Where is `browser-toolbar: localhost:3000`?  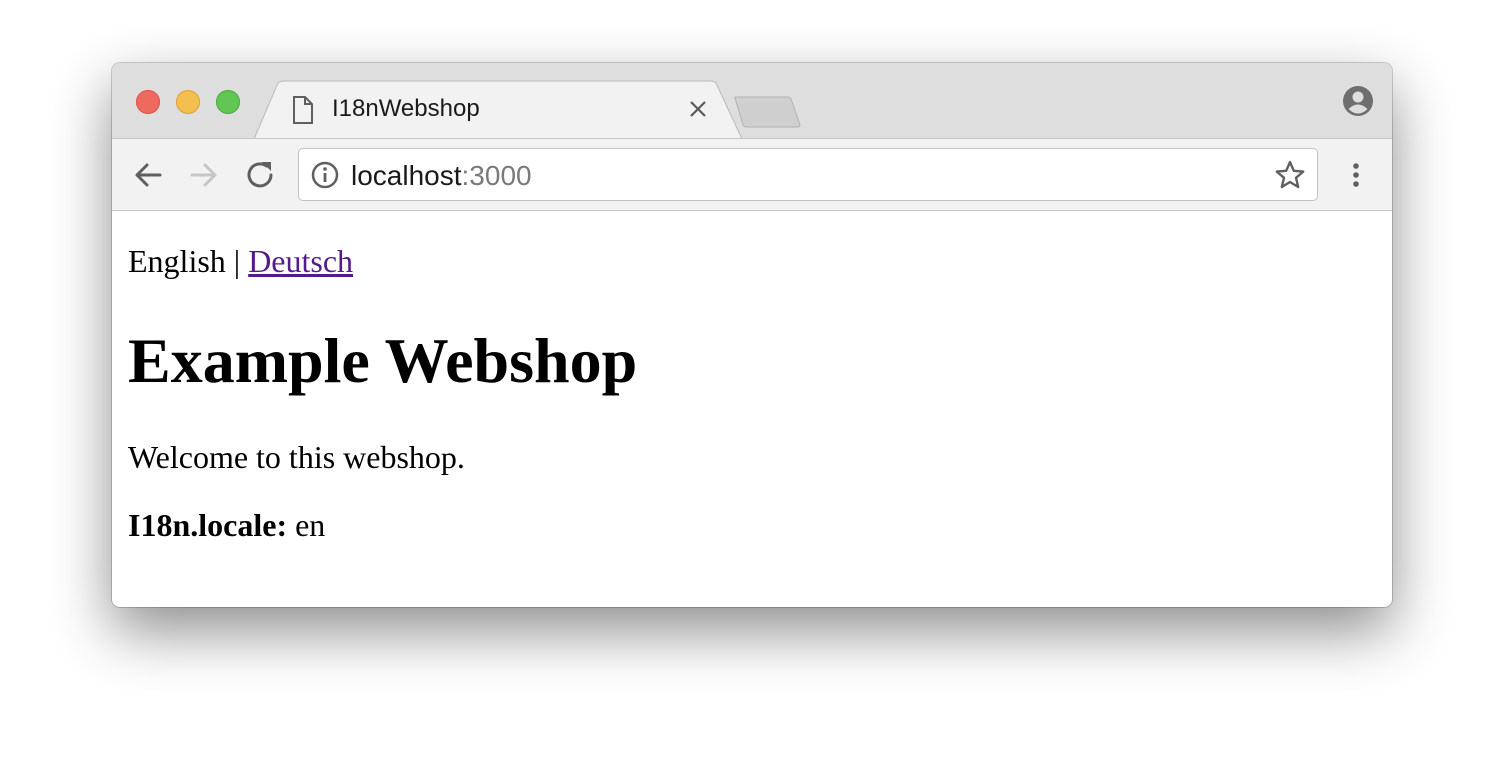
browser-toolbar: localhost:3000 is located at coordinates (752, 174).